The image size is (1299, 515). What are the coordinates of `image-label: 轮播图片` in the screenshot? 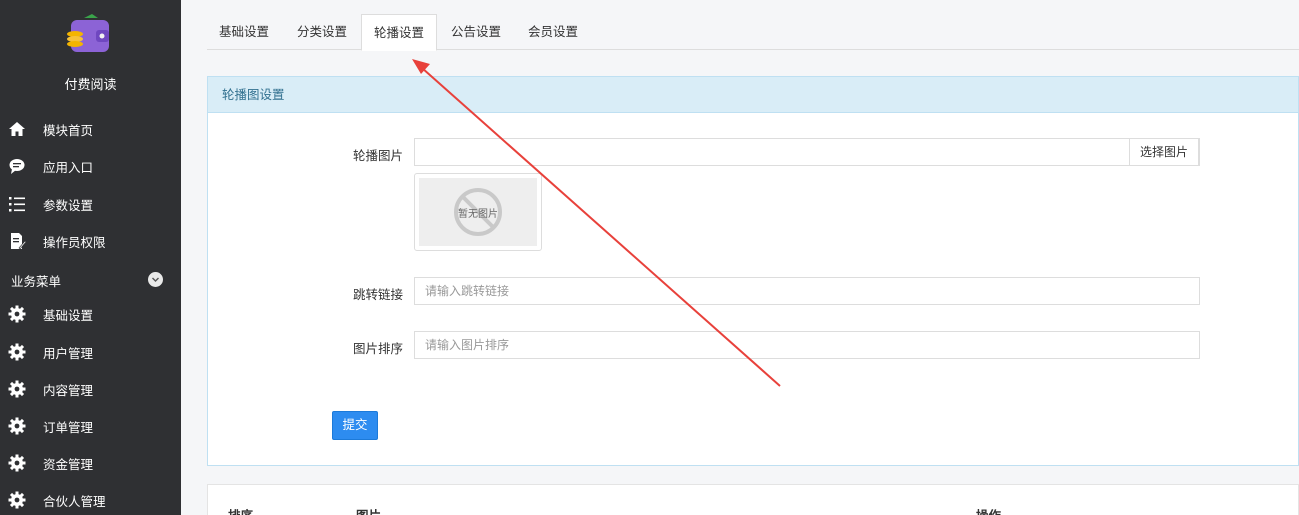 It's located at (377, 156).